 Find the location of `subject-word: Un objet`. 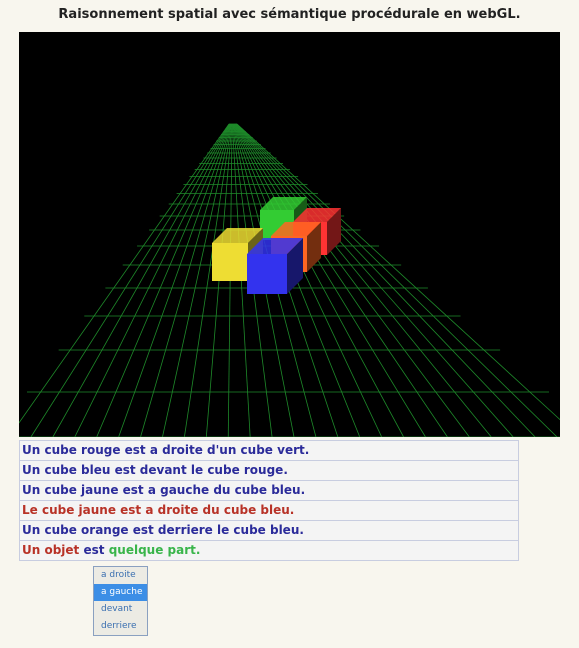

subject-word: Un objet is located at coordinates (50, 550).